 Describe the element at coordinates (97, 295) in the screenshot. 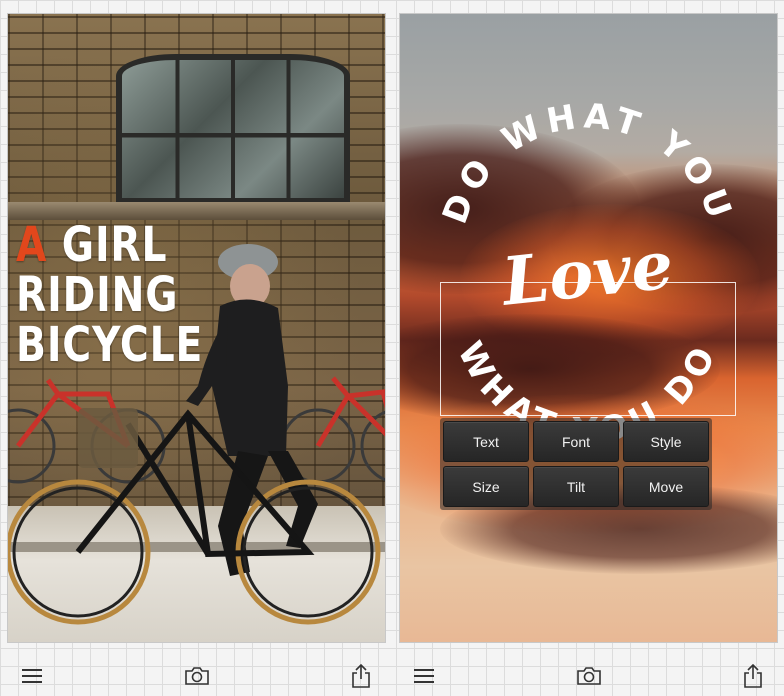

I see `headline-line-2: RIDING` at that location.